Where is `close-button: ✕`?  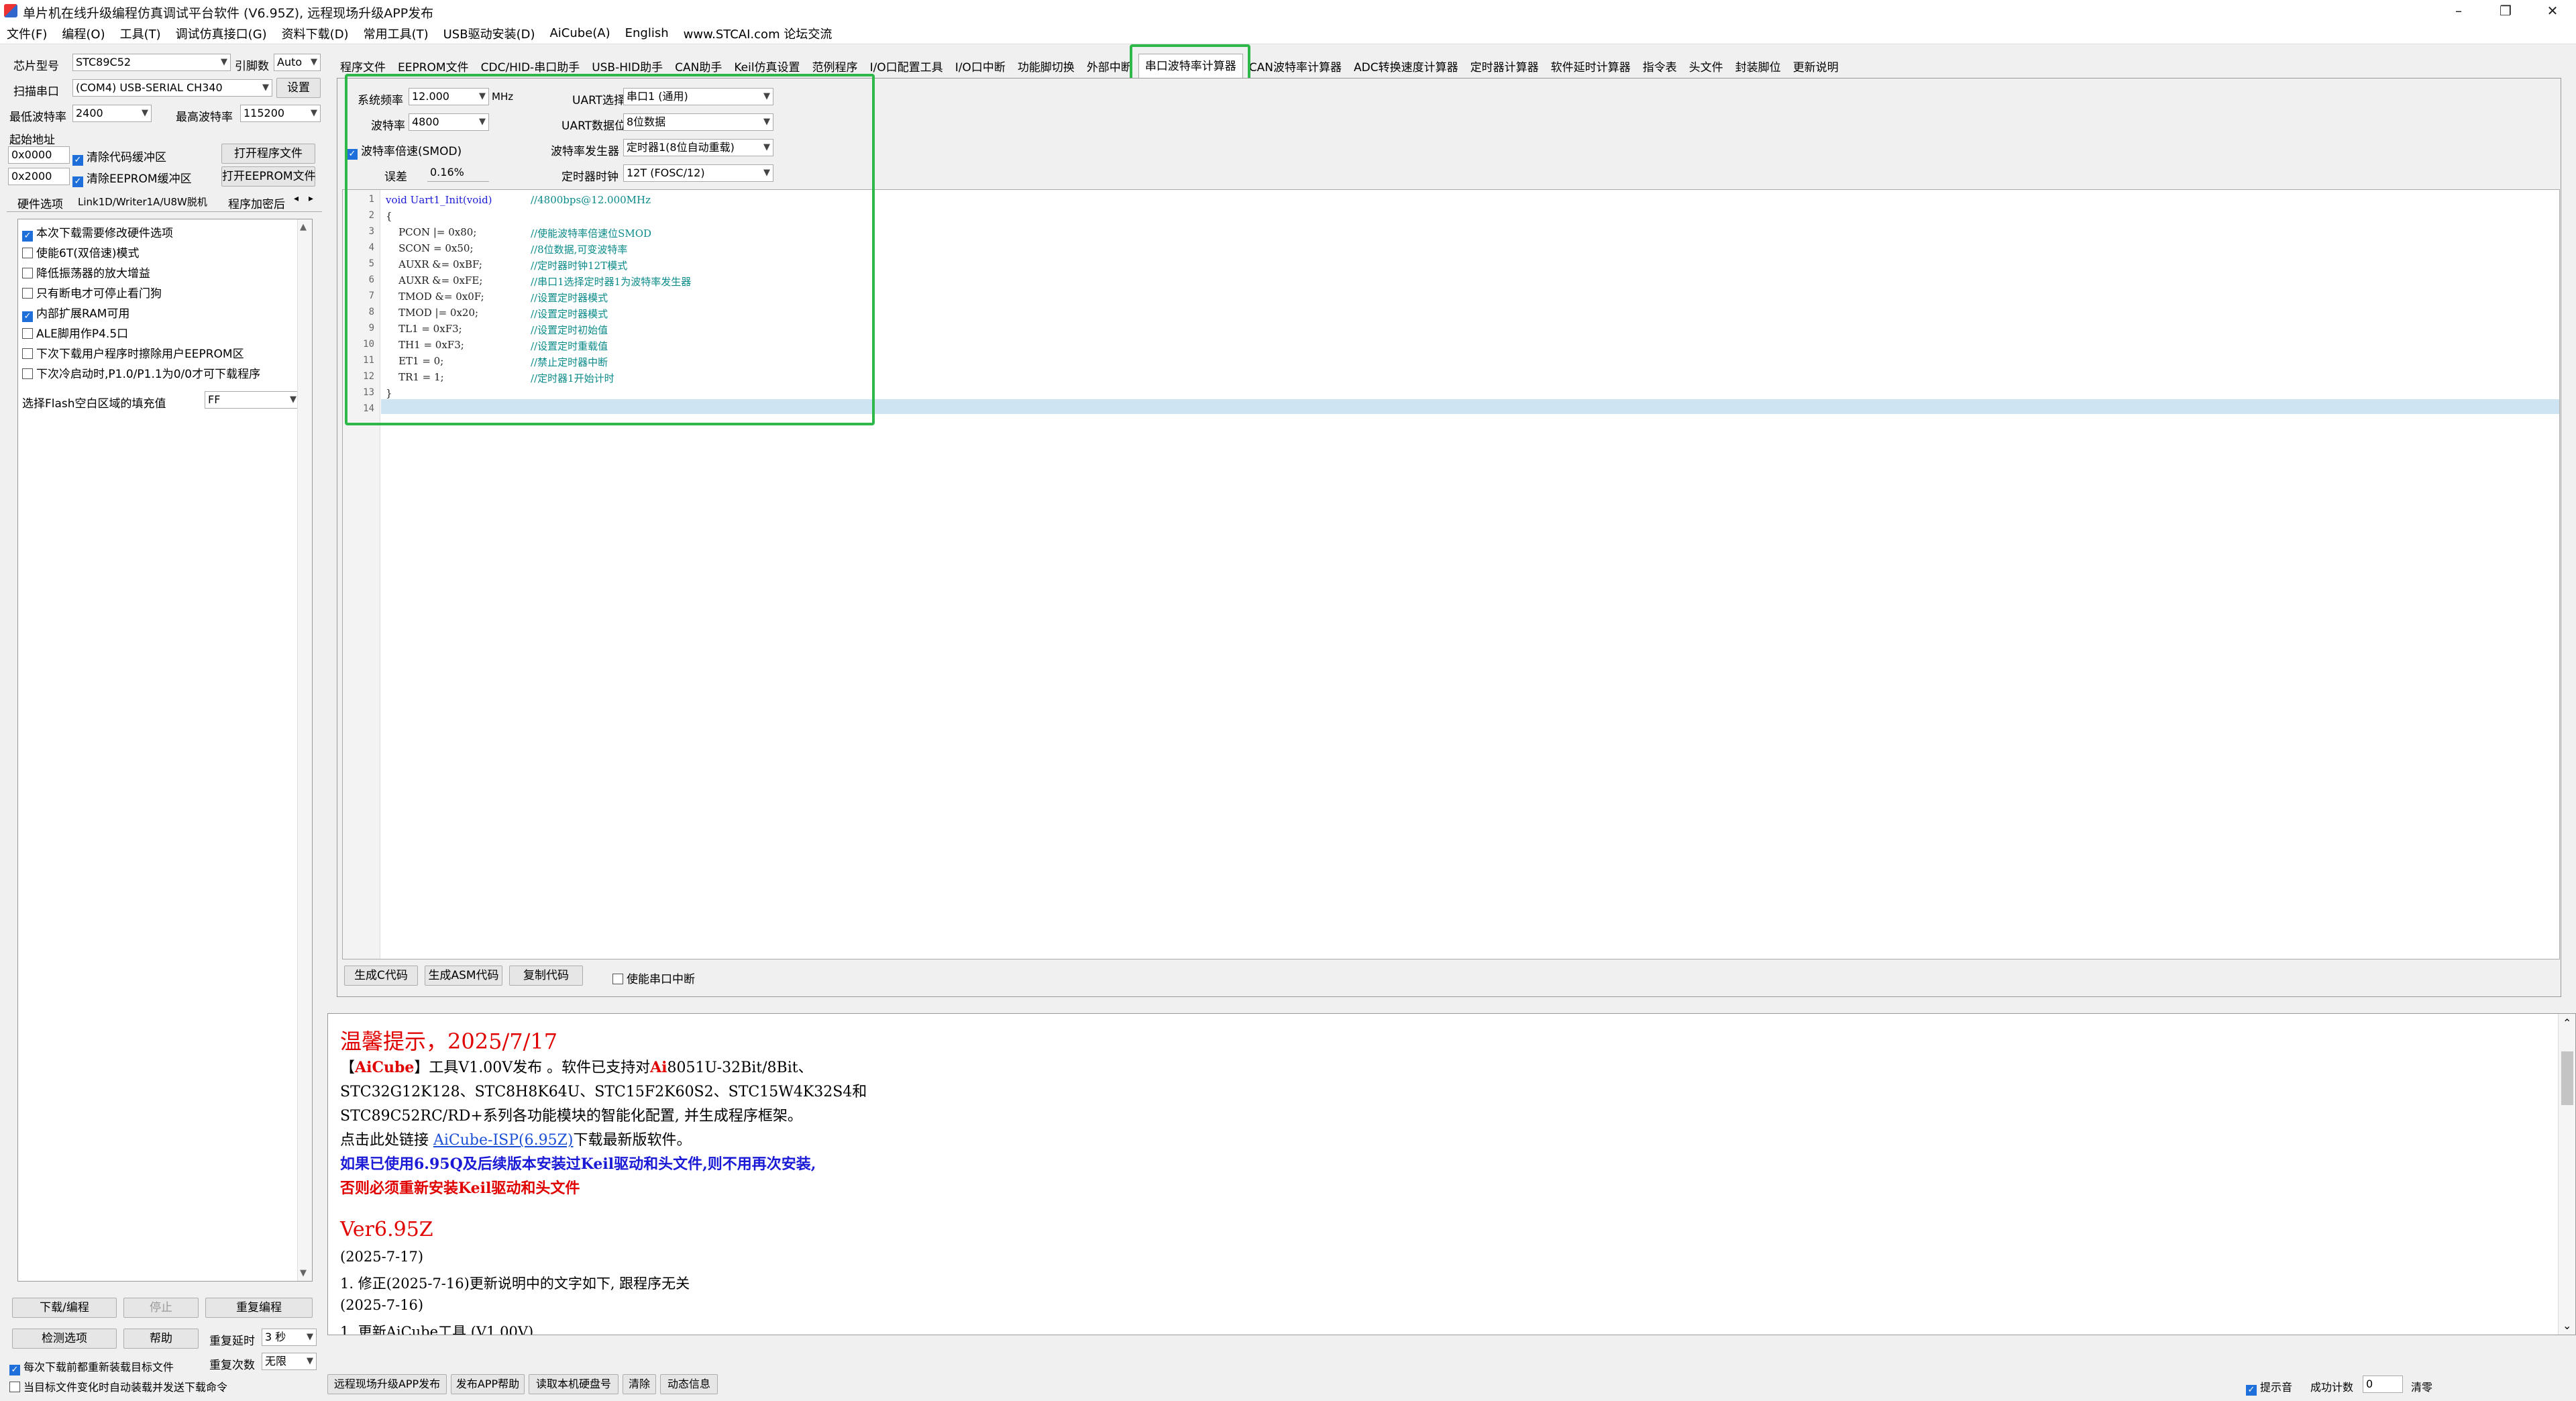
close-button: ✕ is located at coordinates (2552, 11).